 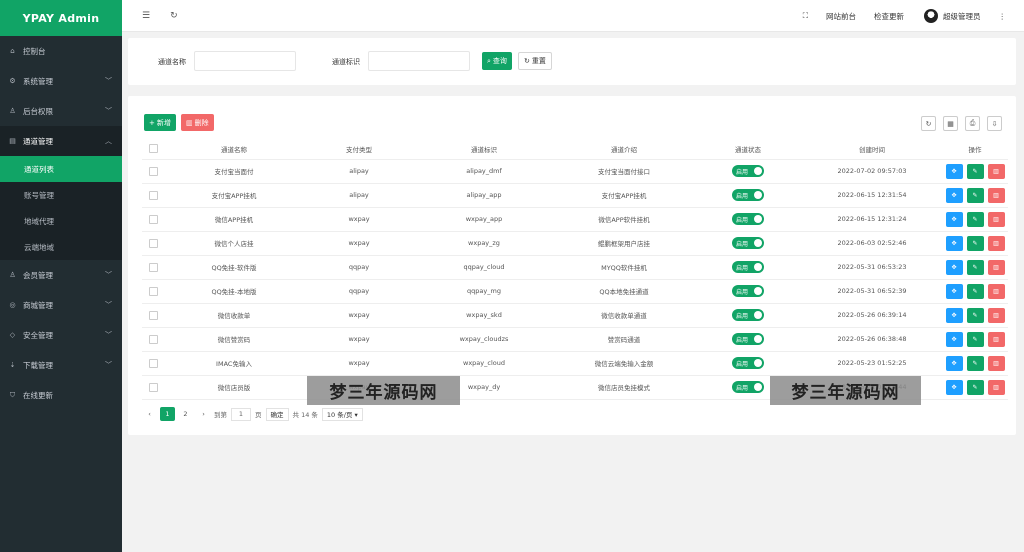 I want to click on export-icon: ⇩, so click(x=994, y=123).